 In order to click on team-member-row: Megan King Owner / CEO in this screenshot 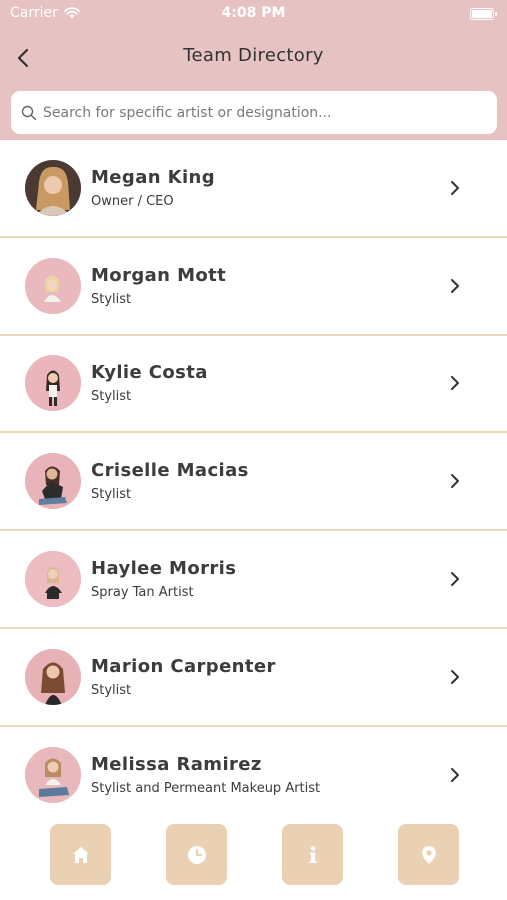, I will do `click(253, 191)`.